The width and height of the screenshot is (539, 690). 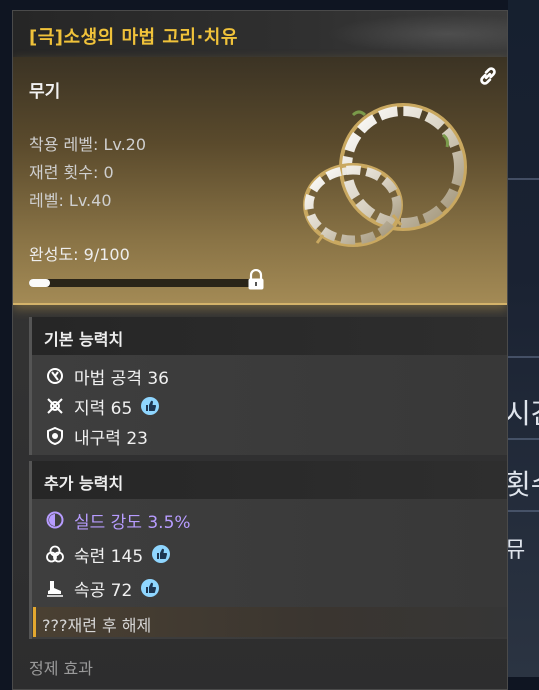 I want to click on item-level: 레벨: Lv.40, so click(x=70, y=200).